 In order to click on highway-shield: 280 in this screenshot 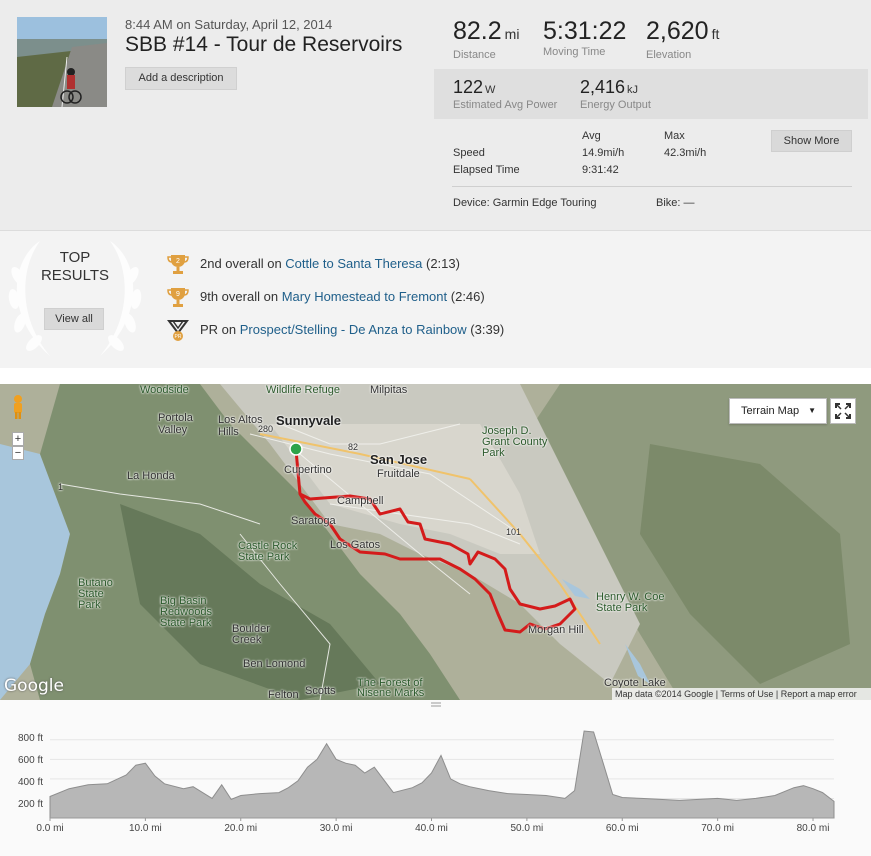, I will do `click(266, 429)`.